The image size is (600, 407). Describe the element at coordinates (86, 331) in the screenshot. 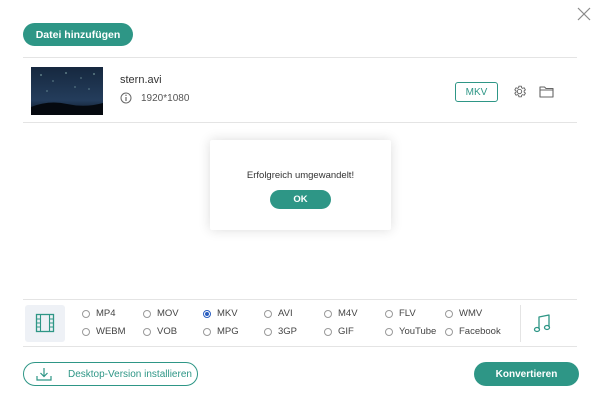

I see `radio-webm` at that location.